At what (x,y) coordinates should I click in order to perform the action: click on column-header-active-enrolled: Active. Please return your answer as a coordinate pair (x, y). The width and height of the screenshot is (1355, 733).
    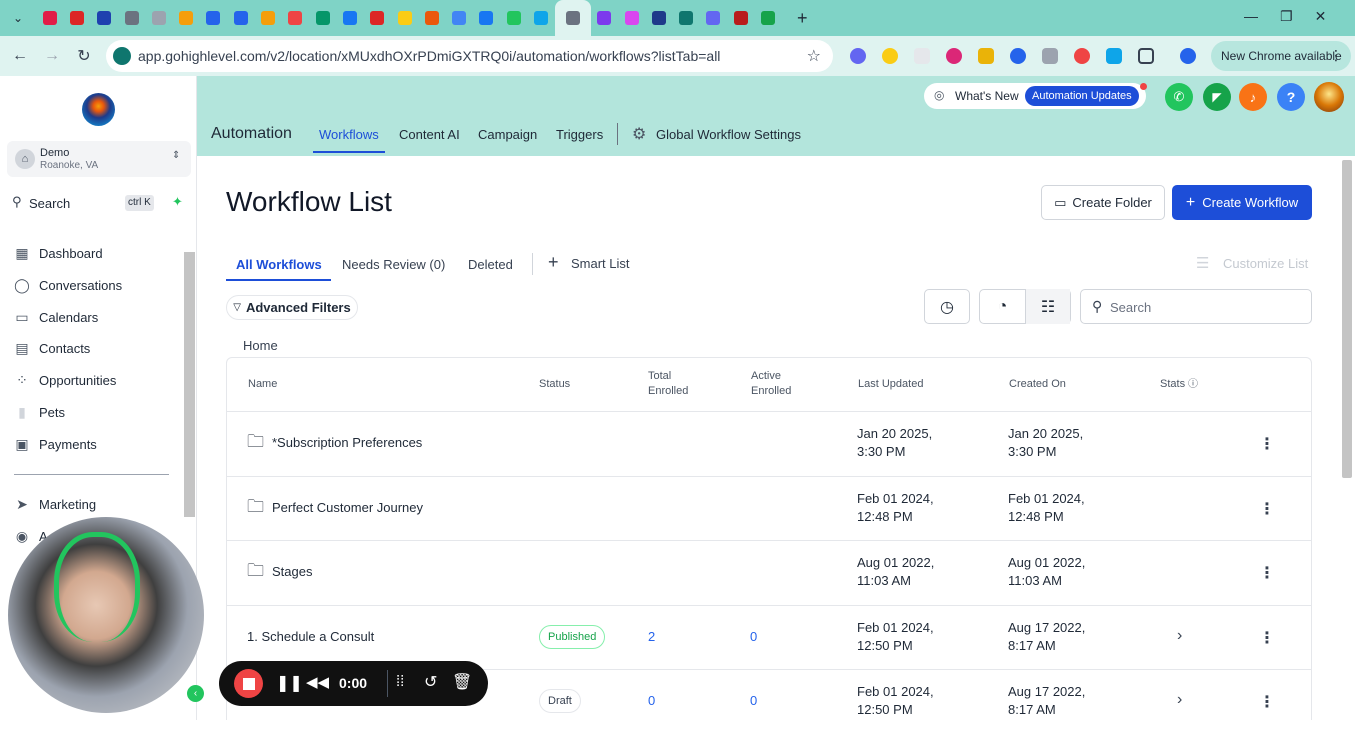
    Looking at the image, I should click on (766, 376).